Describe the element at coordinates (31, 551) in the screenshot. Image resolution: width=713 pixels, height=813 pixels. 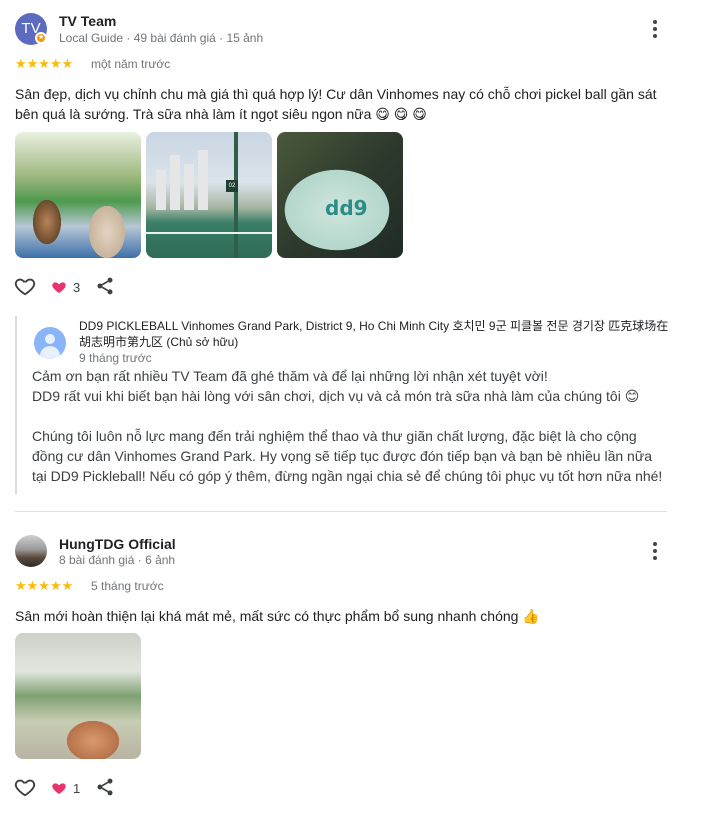
I see `reviewer-avatar` at that location.